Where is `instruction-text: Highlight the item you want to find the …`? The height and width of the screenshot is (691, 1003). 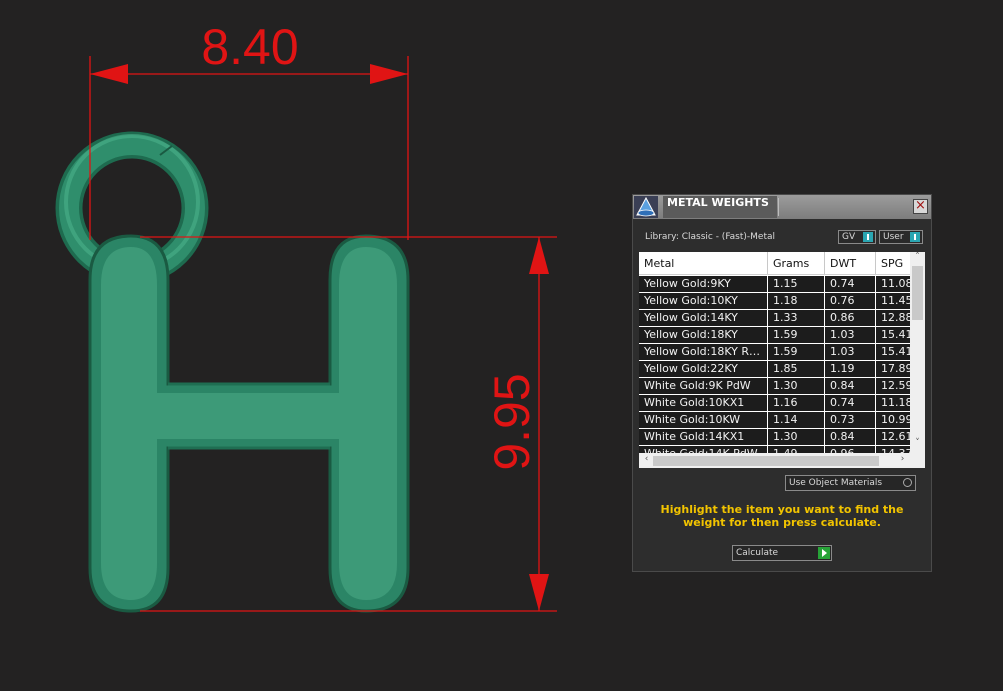 instruction-text: Highlight the item you want to find the … is located at coordinates (782, 516).